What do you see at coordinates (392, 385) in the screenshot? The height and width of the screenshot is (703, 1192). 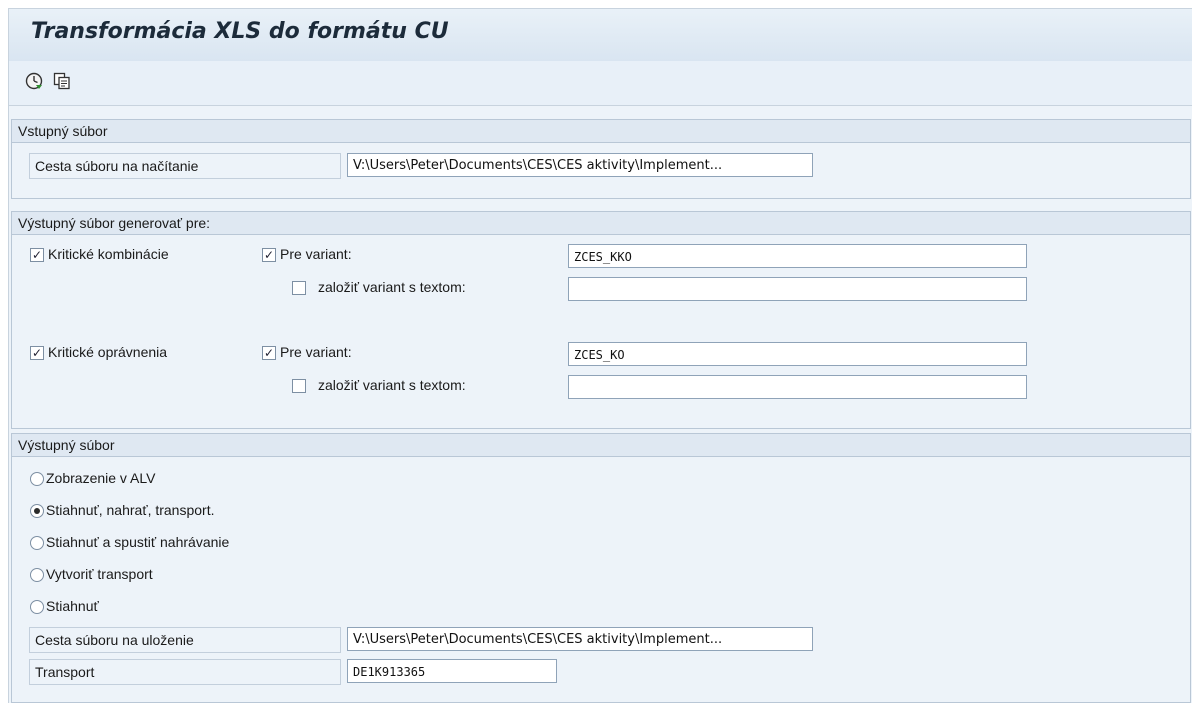 I see `ko-create-variant-label: založiť variant s textom:` at bounding box center [392, 385].